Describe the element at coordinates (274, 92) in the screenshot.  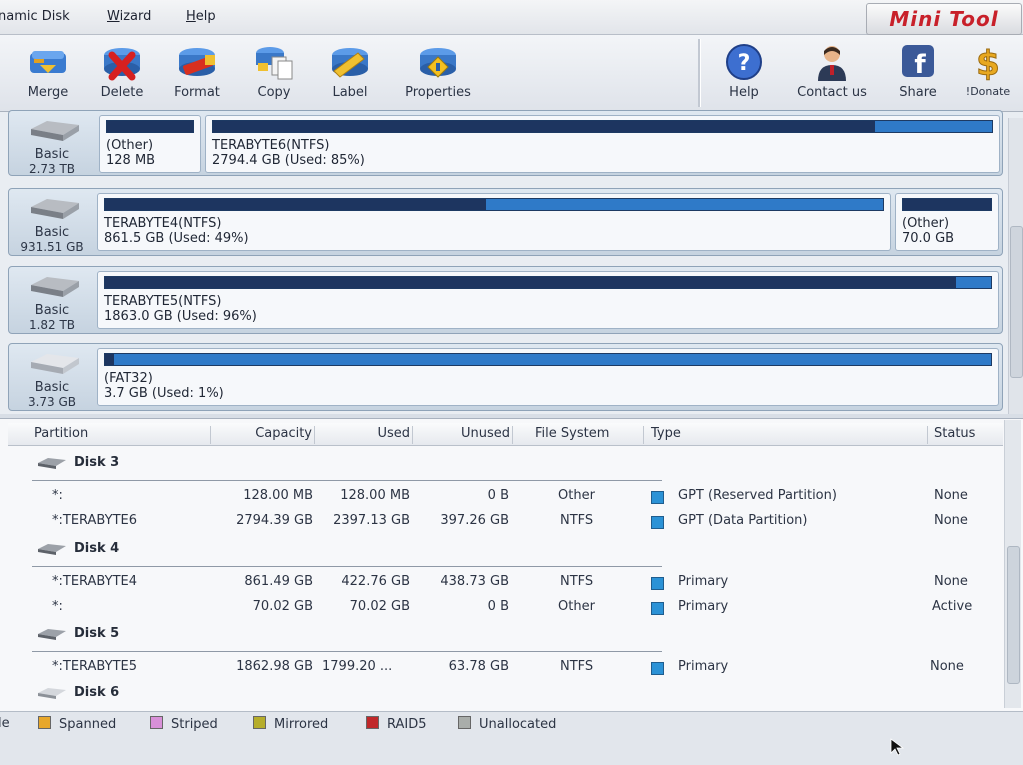
I see `copy-label: Copy` at that location.